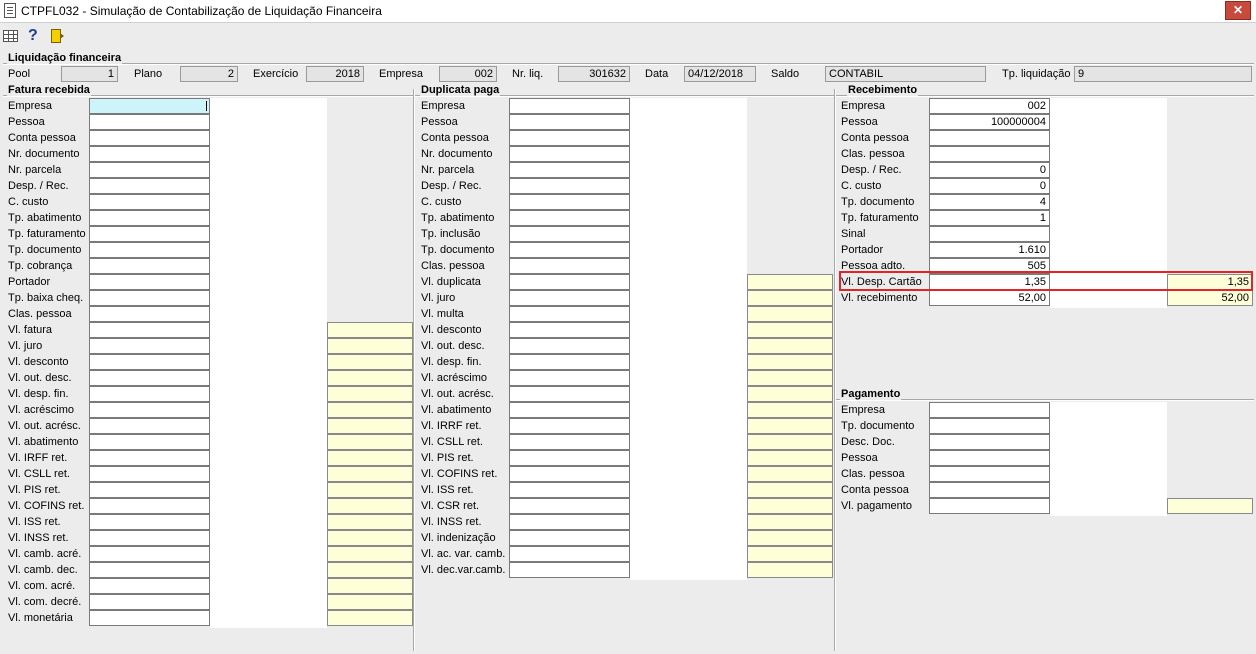 The image size is (1256, 654). Describe the element at coordinates (149, 490) in the screenshot. I see `fatura-vl-pis-ret-field` at that location.